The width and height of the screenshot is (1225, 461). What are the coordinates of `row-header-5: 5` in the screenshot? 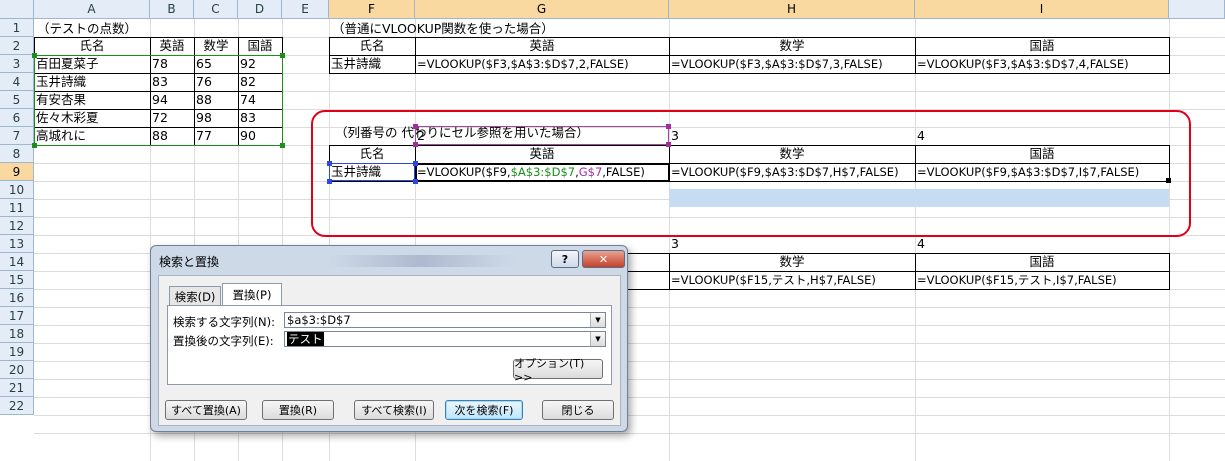 It's located at (17, 100).